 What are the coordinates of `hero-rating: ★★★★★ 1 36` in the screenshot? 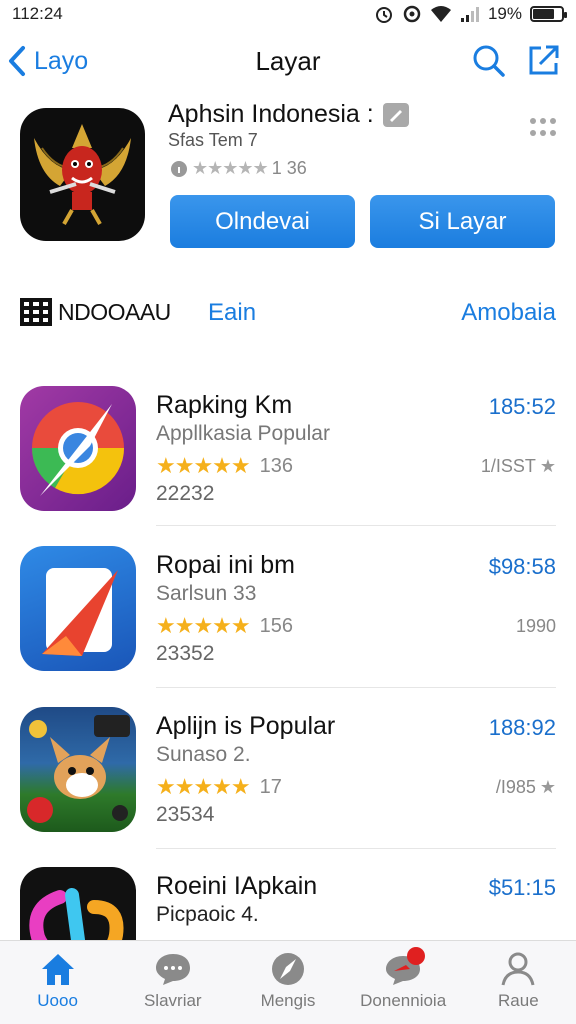 It's located at (238, 168).